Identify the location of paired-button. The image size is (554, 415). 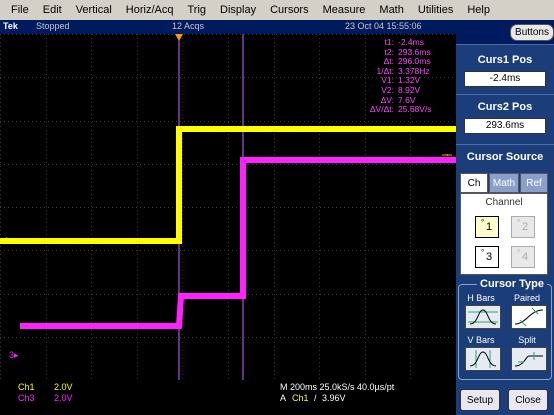
(529, 317).